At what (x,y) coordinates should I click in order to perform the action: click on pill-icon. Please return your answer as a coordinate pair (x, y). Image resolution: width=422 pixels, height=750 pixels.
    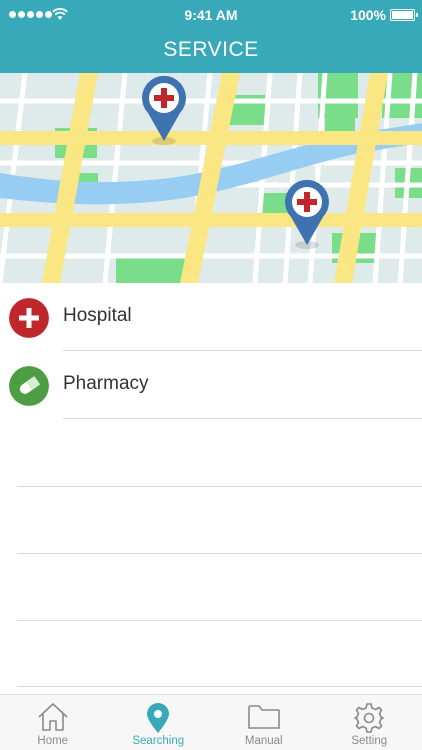
    Looking at the image, I should click on (29, 386).